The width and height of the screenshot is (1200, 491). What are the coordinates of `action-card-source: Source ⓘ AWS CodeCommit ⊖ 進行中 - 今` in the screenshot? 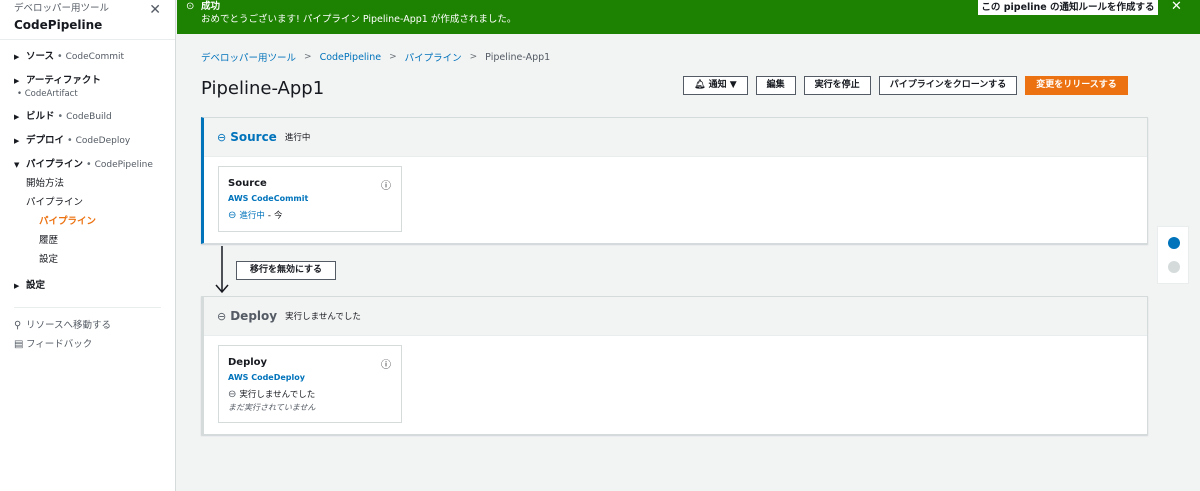 It's located at (310, 199).